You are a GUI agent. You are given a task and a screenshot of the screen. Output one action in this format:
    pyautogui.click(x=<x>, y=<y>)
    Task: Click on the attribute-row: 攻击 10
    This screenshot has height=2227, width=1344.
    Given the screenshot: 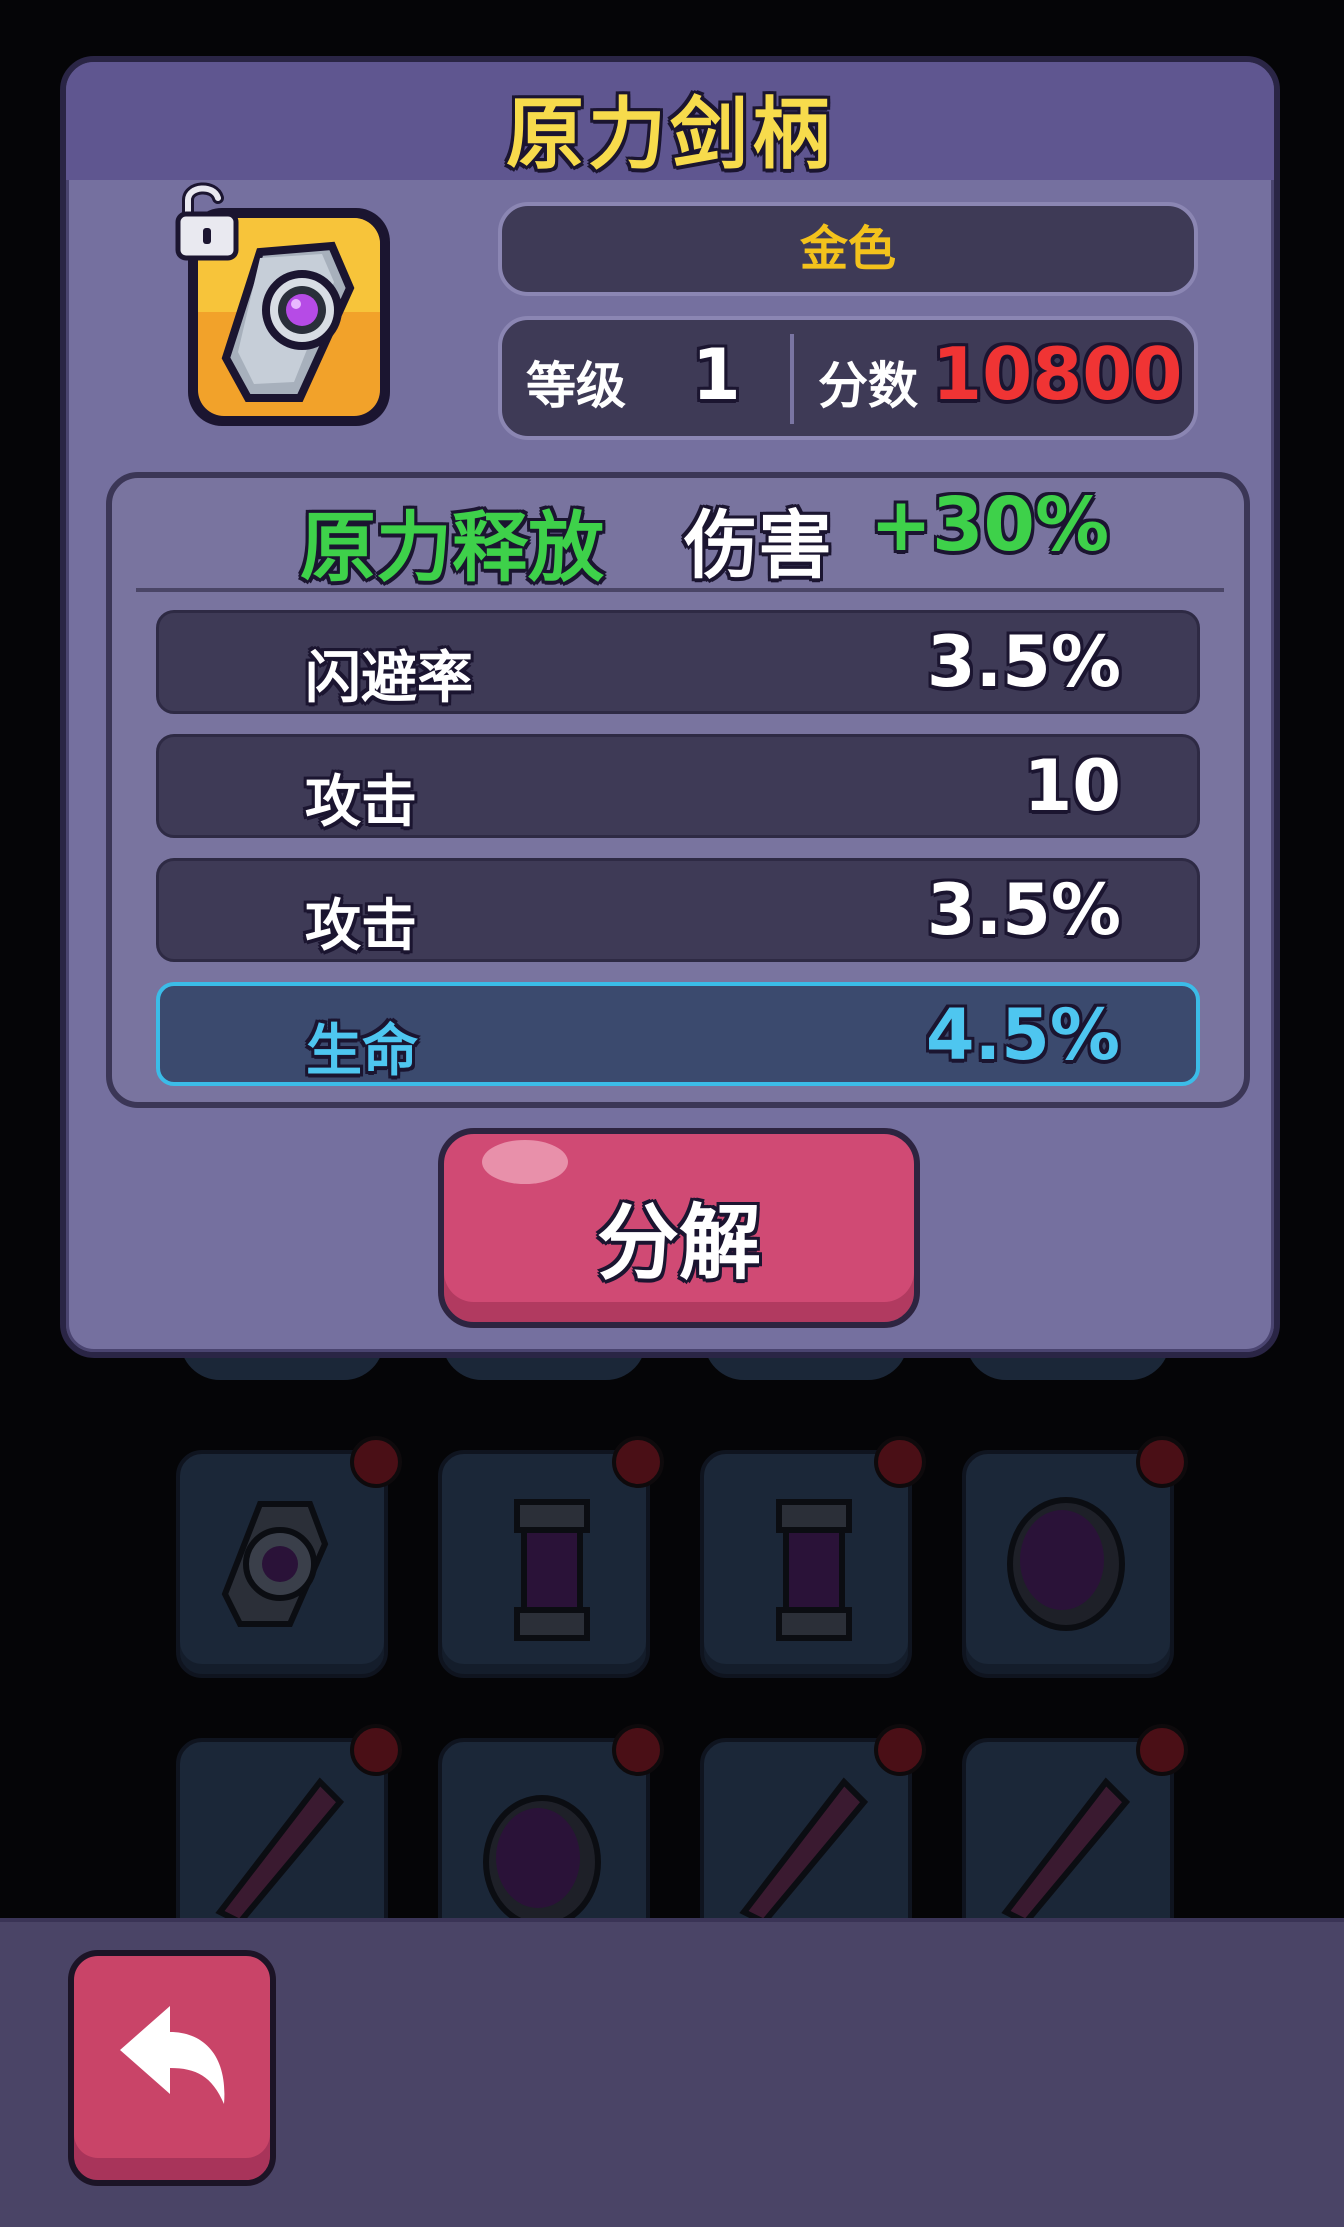 What is the action you would take?
    pyautogui.click(x=678, y=786)
    